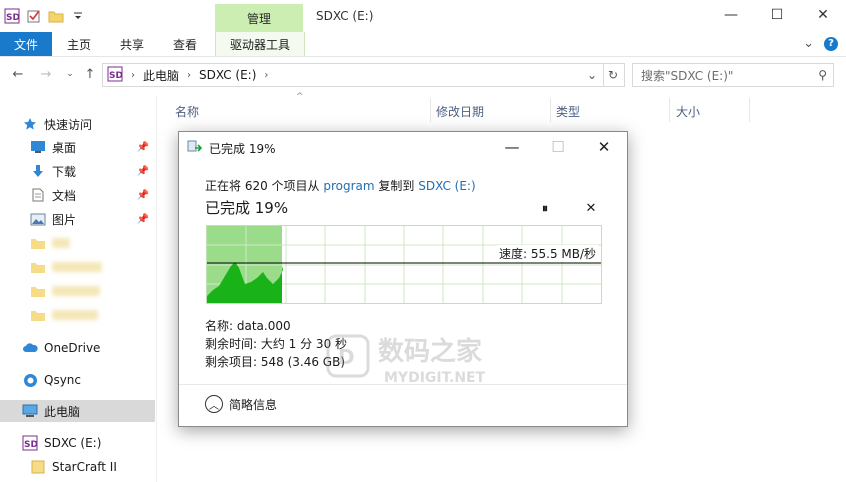  Describe the element at coordinates (227, 75) in the screenshot. I see `breadcrumb-drive: SDXC (E:)` at that location.